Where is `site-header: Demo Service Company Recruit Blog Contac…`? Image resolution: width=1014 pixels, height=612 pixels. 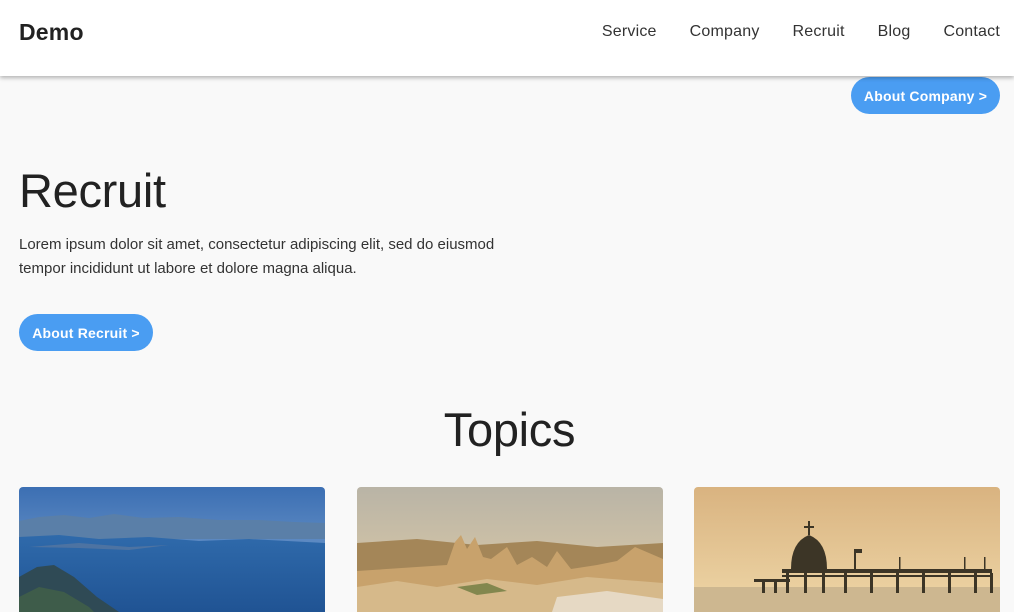 site-header: Demo Service Company Recruit Blog Contac… is located at coordinates (507, 38).